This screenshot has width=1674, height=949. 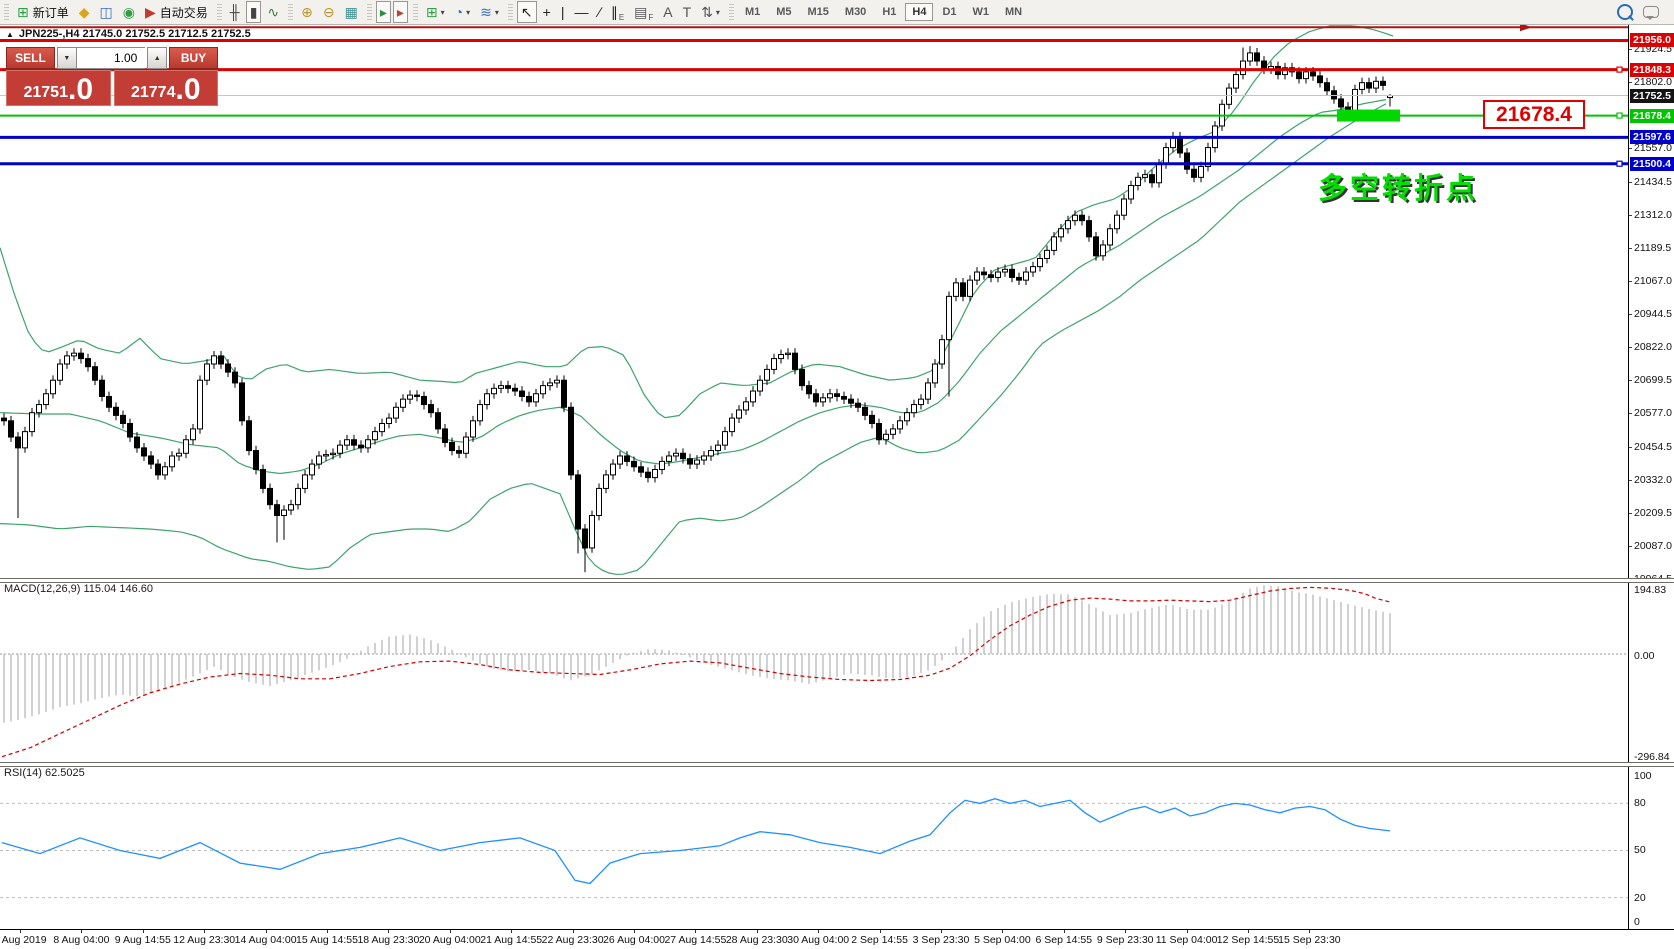 I want to click on price-level-badge: 21752.5, so click(x=1652, y=95).